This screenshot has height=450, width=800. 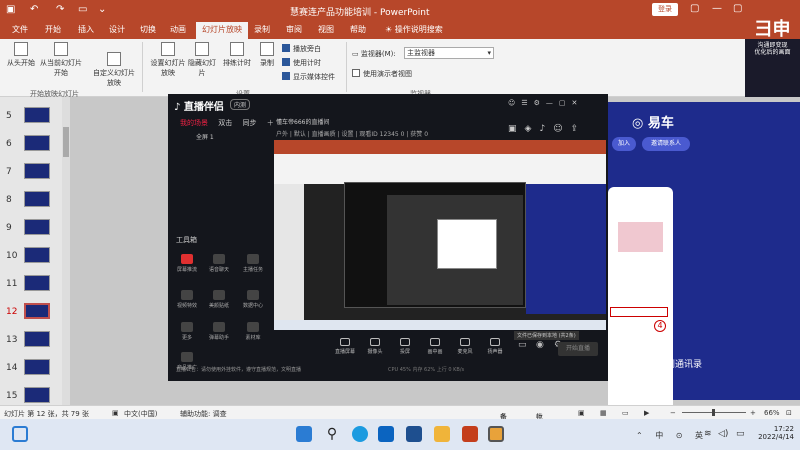 What do you see at coordinates (713, 412) in the screenshot?
I see `zoom-slider-knob` at bounding box center [713, 412].